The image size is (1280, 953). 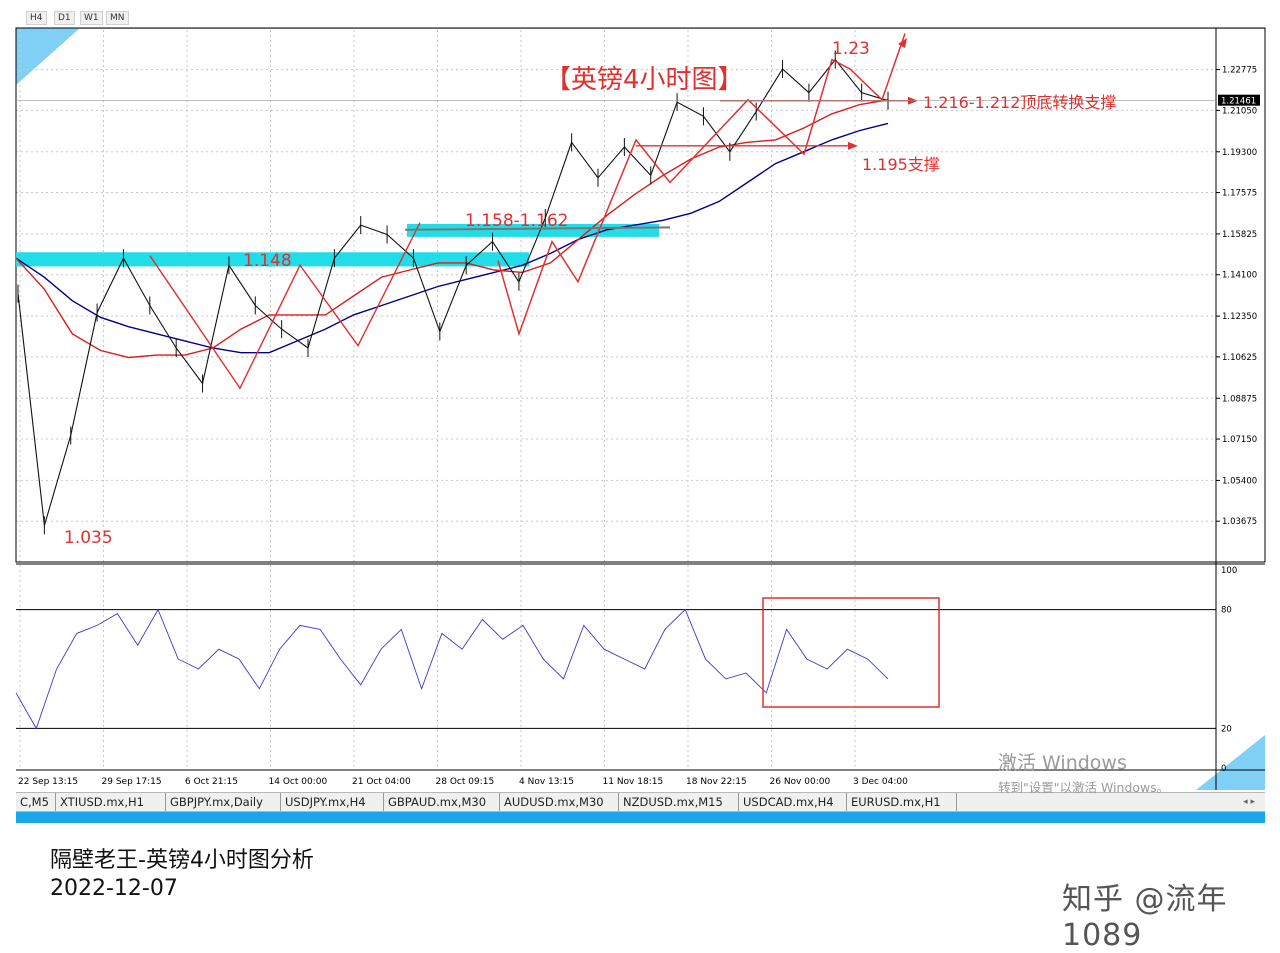 I want to click on time-tick-label-8: 18 Nov 22:15, so click(x=716, y=782).